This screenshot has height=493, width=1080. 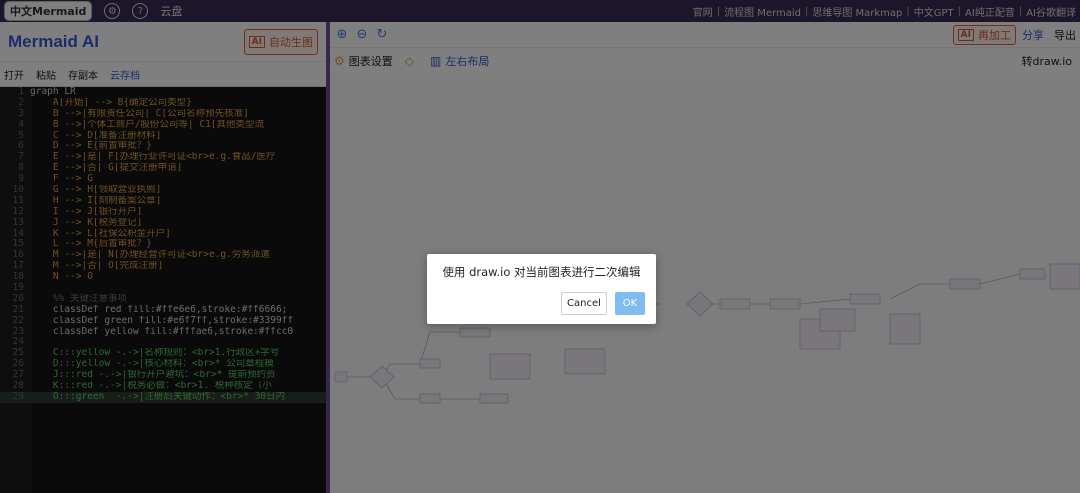 What do you see at coordinates (584, 303) in the screenshot?
I see `cancel-button: Cancel` at bounding box center [584, 303].